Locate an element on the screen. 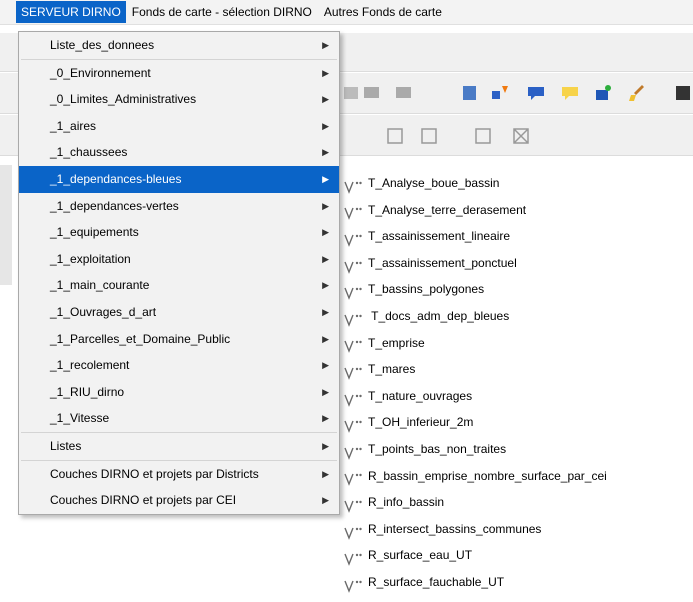  draw-tool-icon is located at coordinates (396, 137).